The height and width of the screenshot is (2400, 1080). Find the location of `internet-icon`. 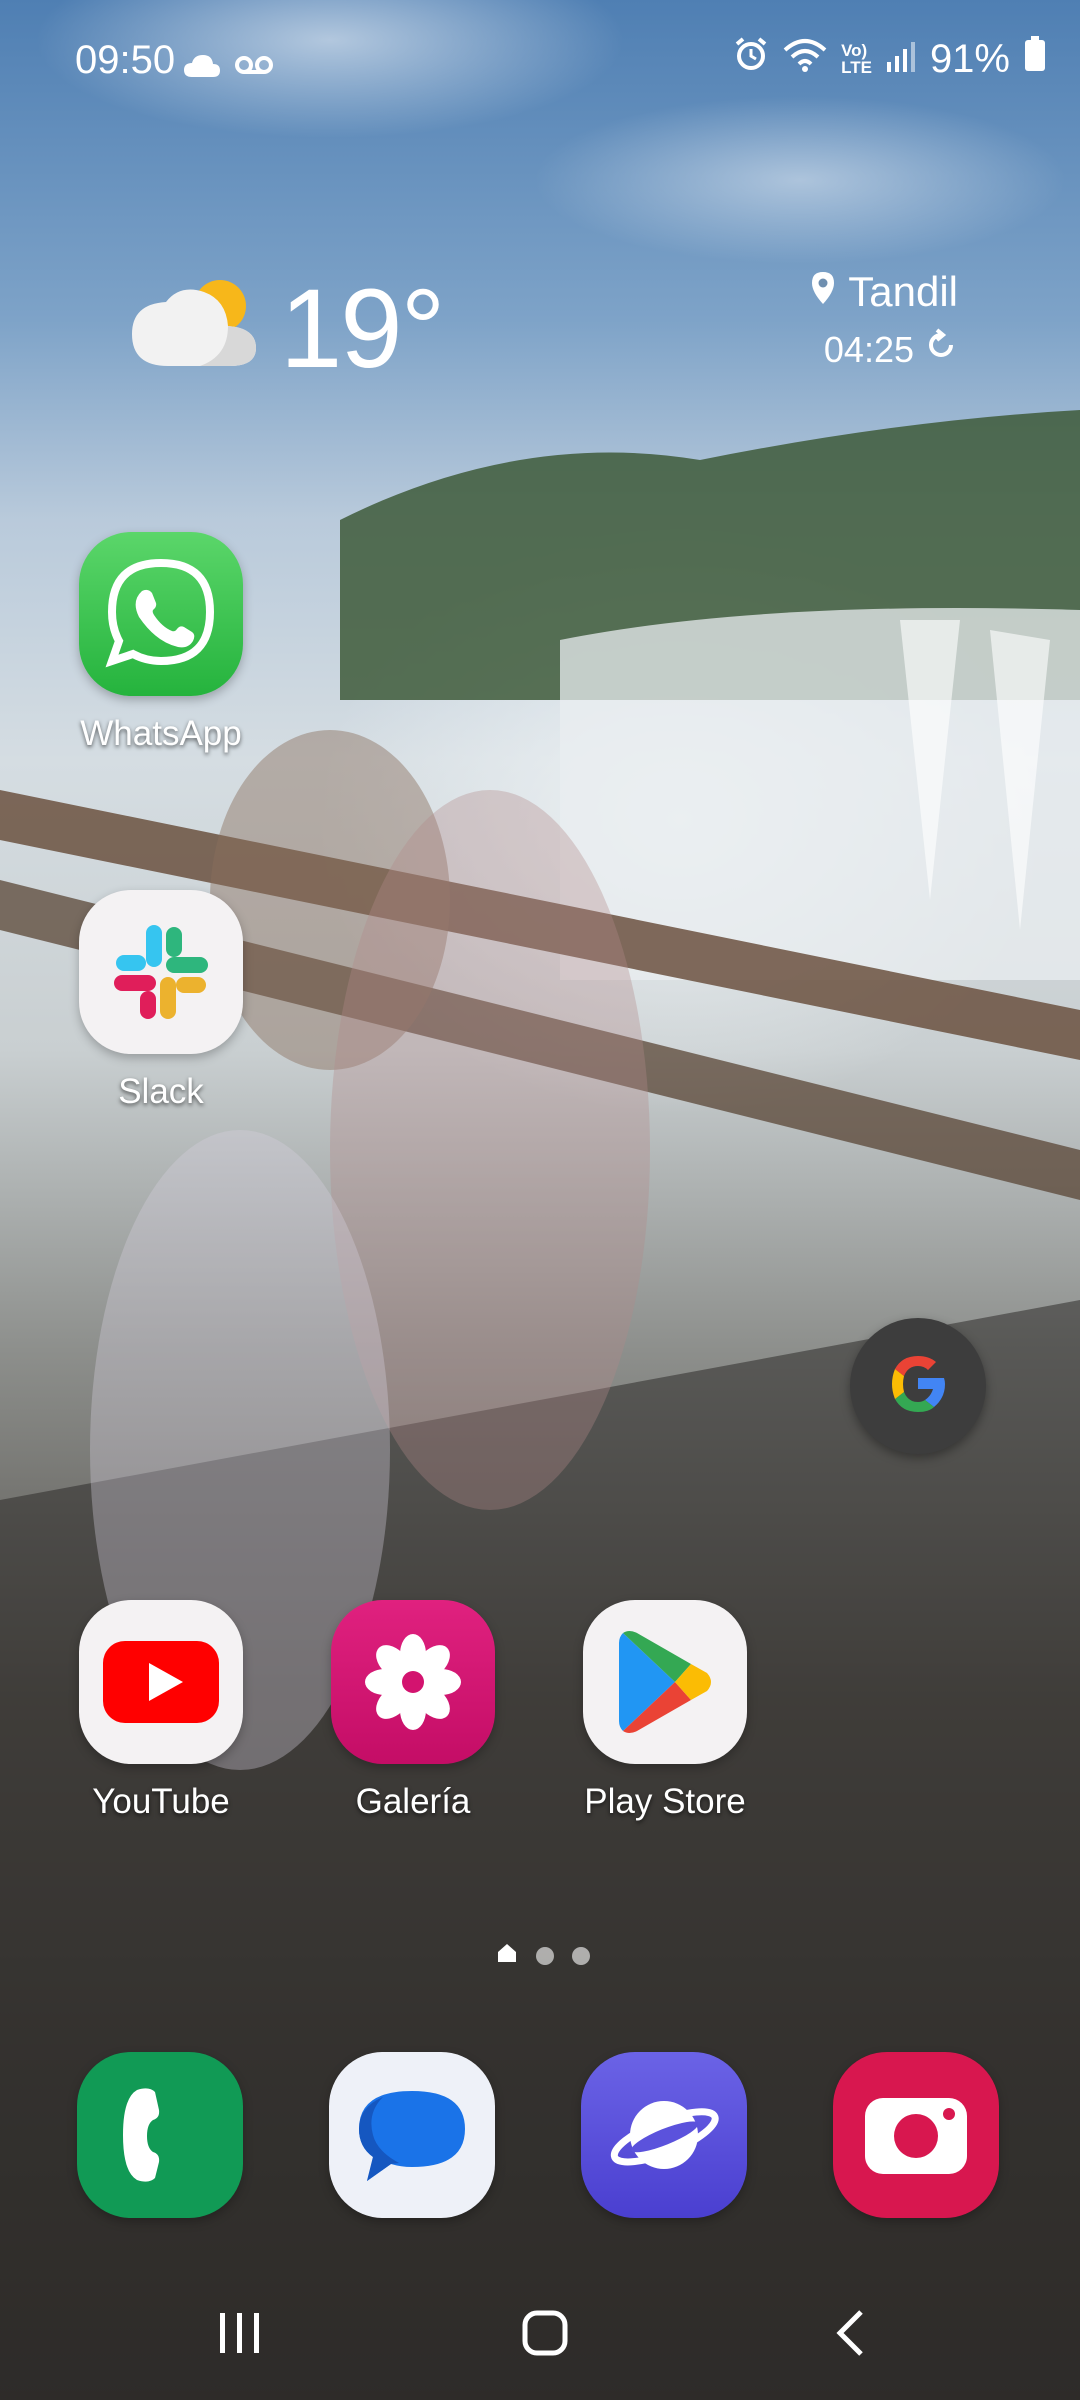

internet-icon is located at coordinates (664, 2135).